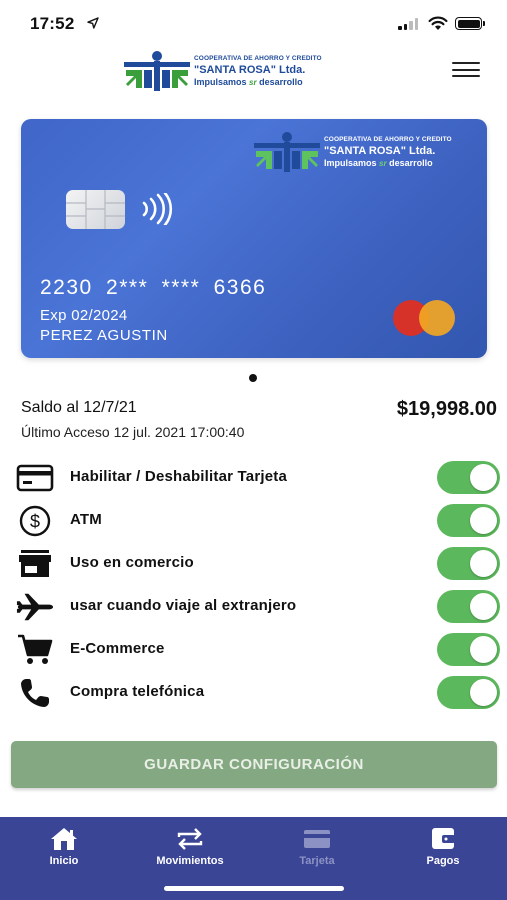  What do you see at coordinates (484, 23) in the screenshot?
I see `battery-tip` at bounding box center [484, 23].